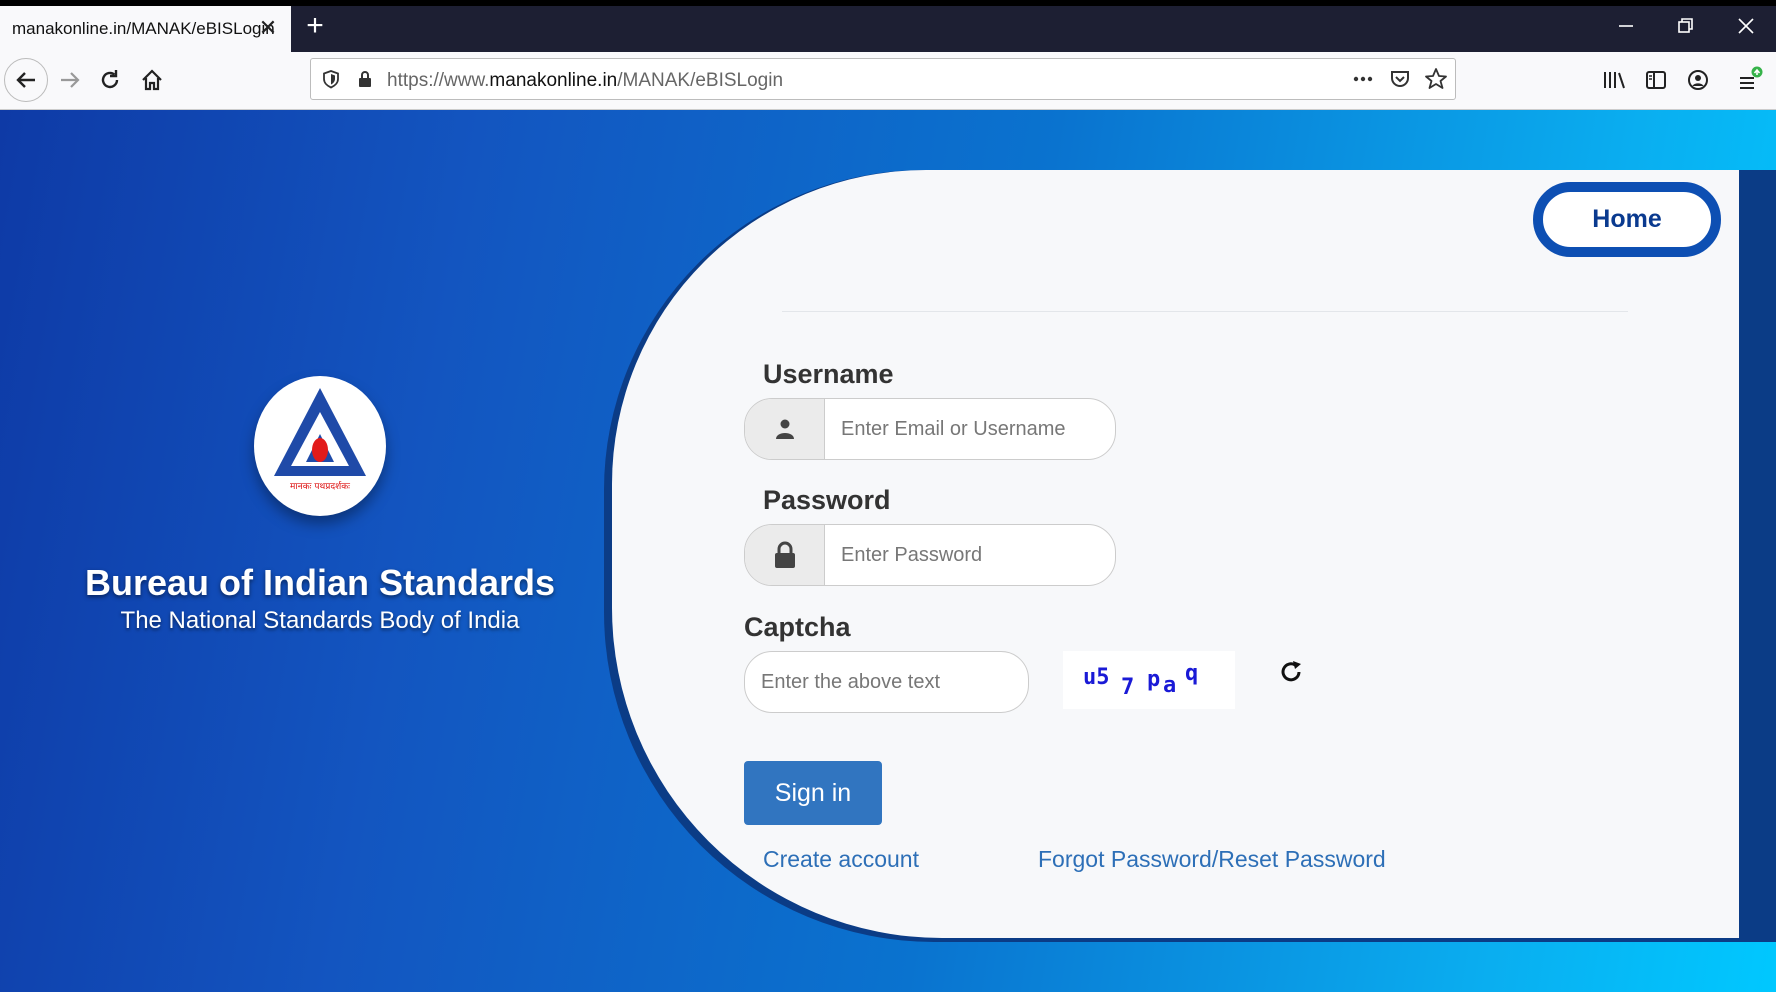  Describe the element at coordinates (1436, 79) in the screenshot. I see `bookmark-star-icon` at that location.